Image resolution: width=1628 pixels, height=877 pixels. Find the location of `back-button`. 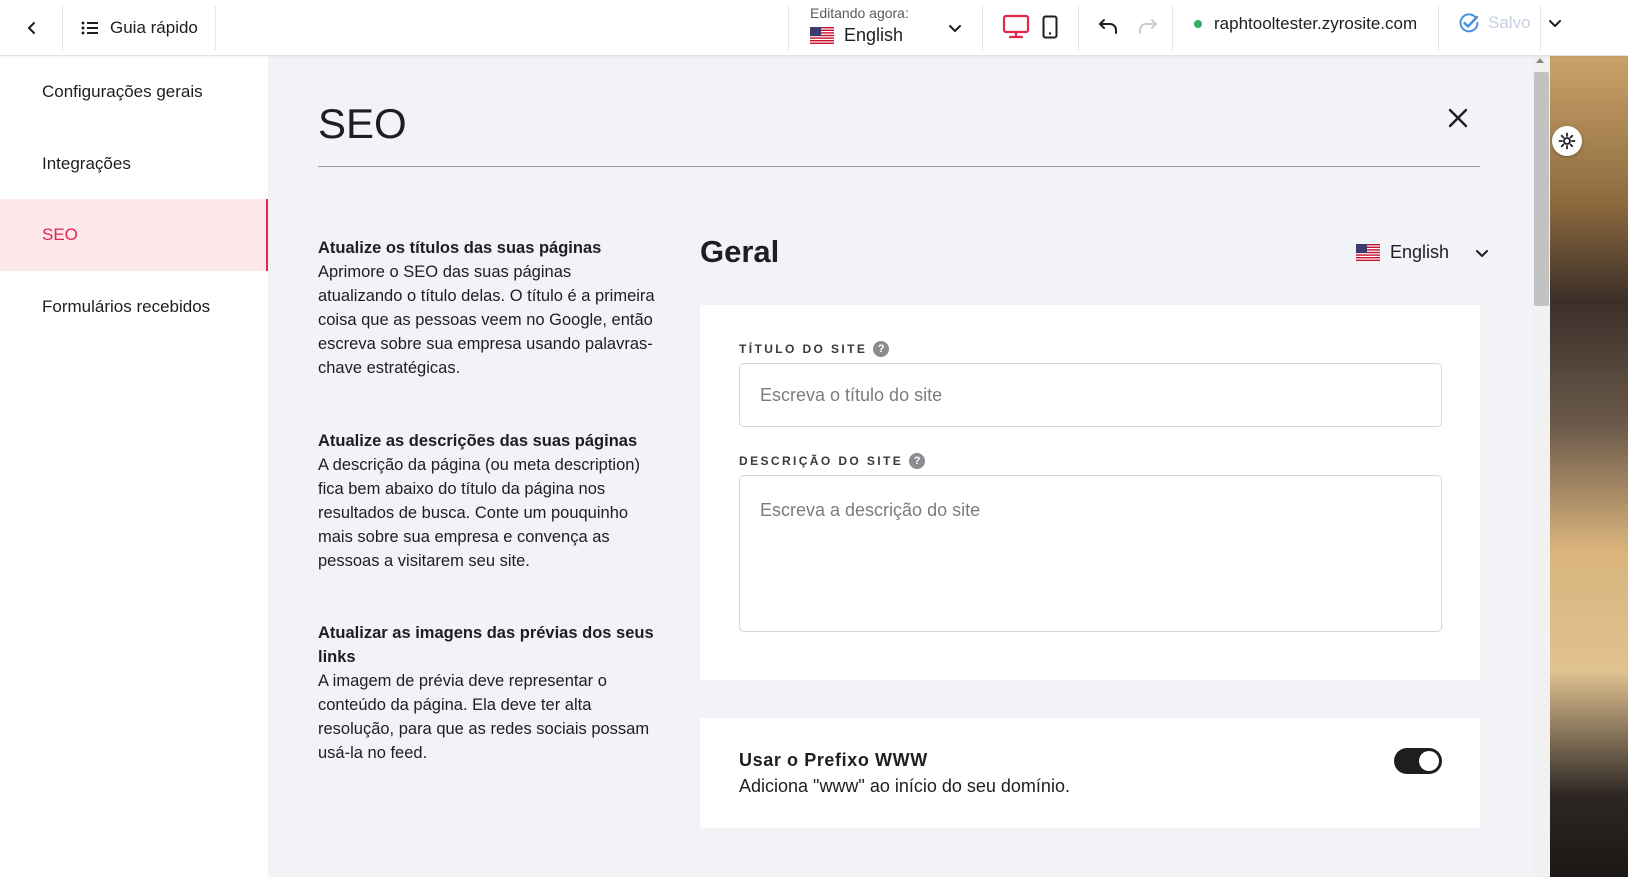

back-button is located at coordinates (32, 28).